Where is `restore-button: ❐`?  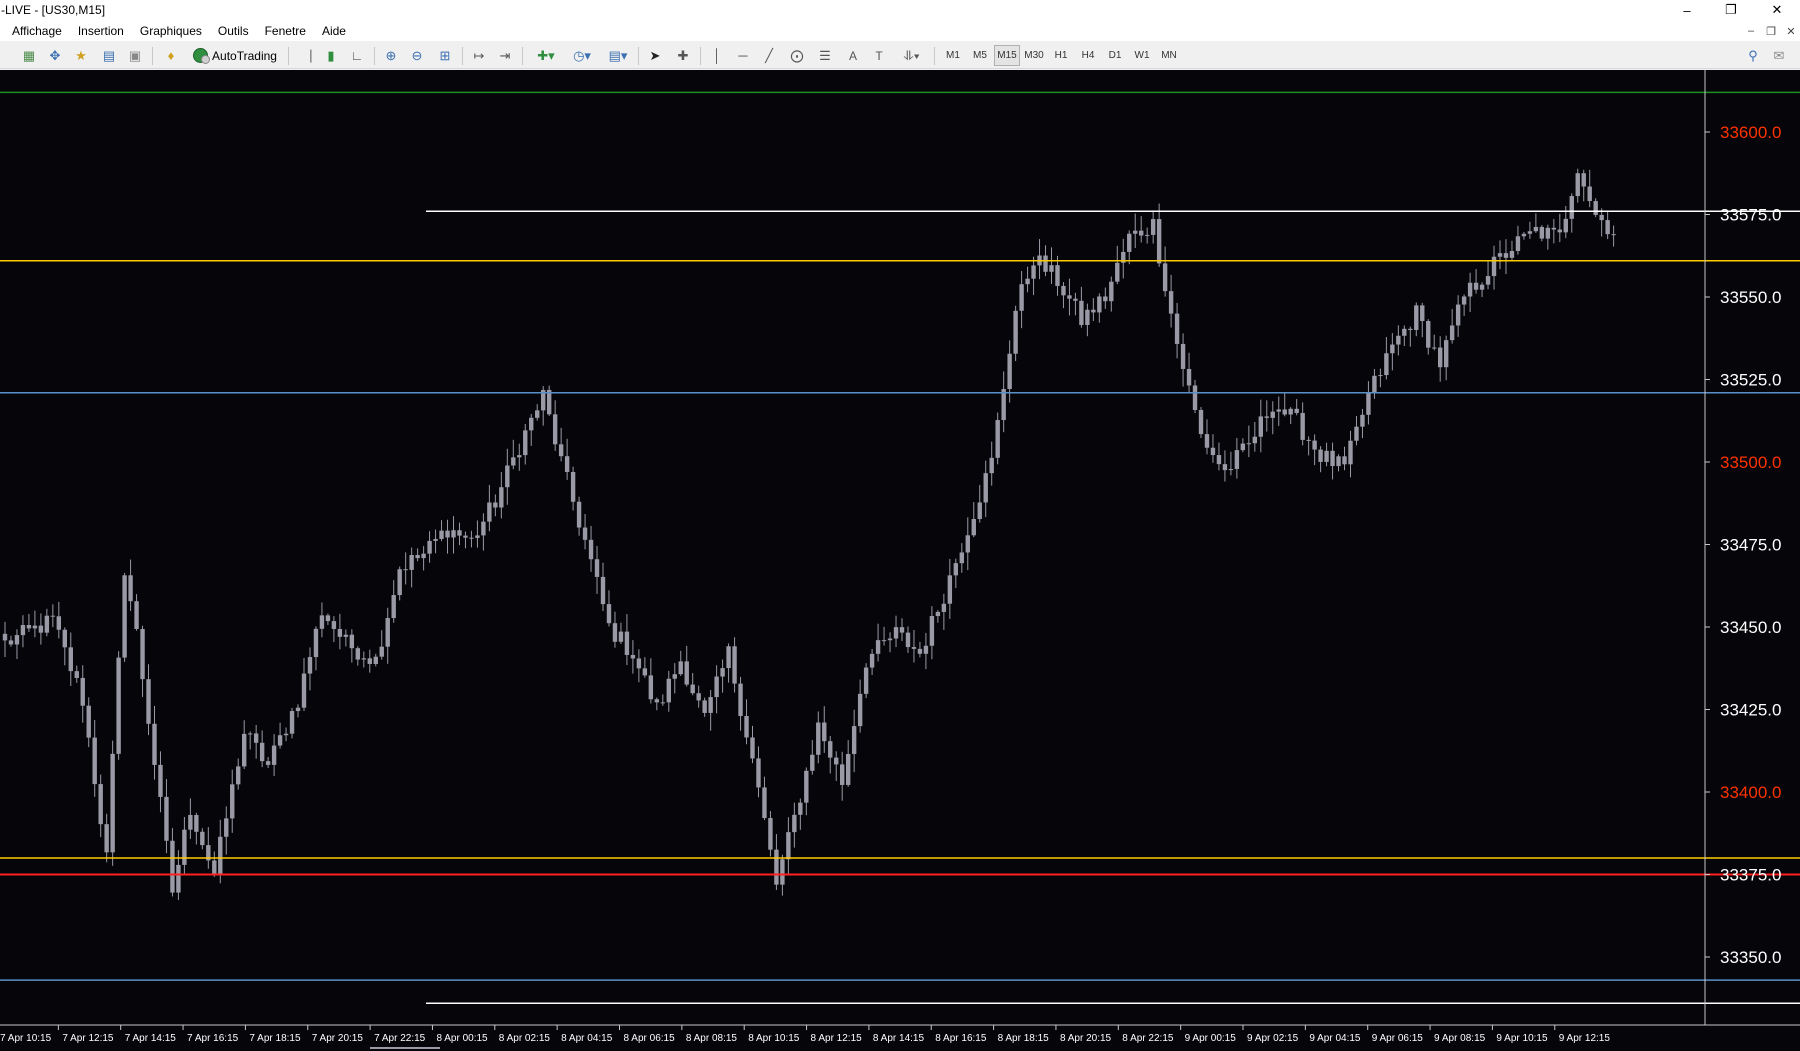 restore-button: ❐ is located at coordinates (1731, 10).